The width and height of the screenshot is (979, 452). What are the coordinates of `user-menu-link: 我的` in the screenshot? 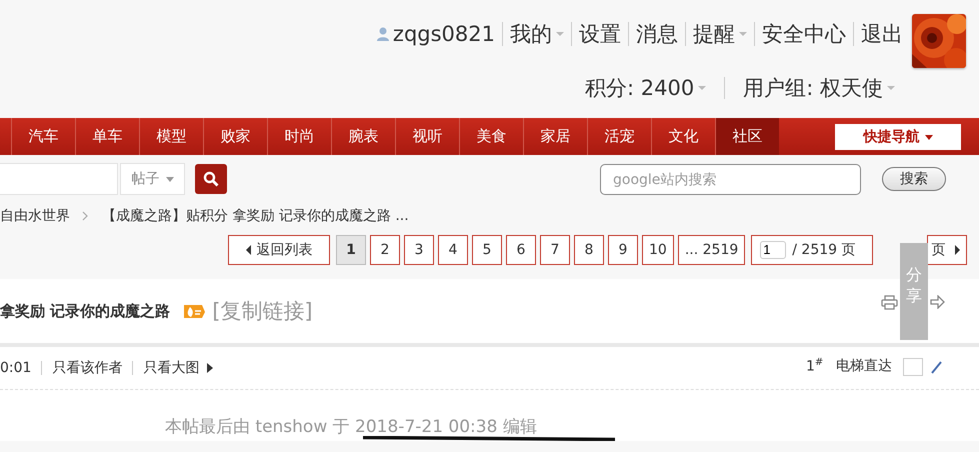 It's located at (537, 34).